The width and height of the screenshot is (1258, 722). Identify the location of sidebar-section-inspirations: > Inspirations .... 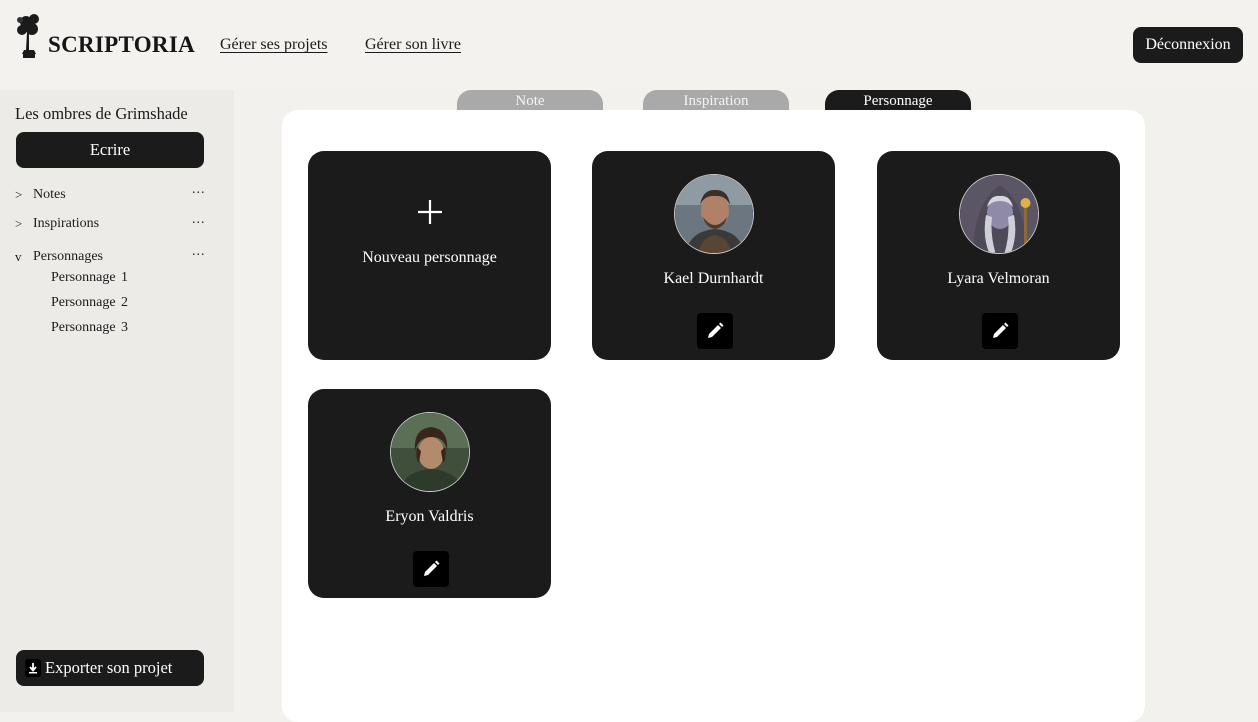
(117, 224).